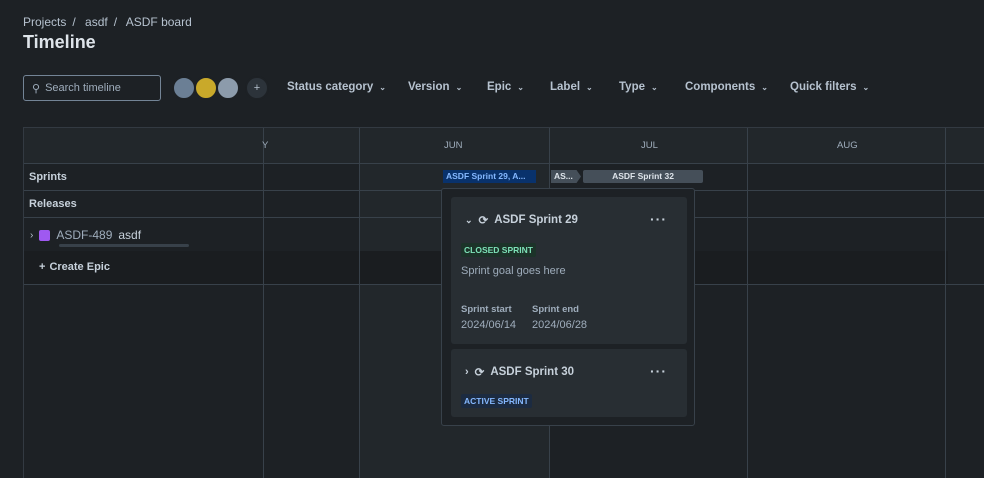  Describe the element at coordinates (159, 22) in the screenshot. I see `breadcrumb-board: ASDF board` at that location.